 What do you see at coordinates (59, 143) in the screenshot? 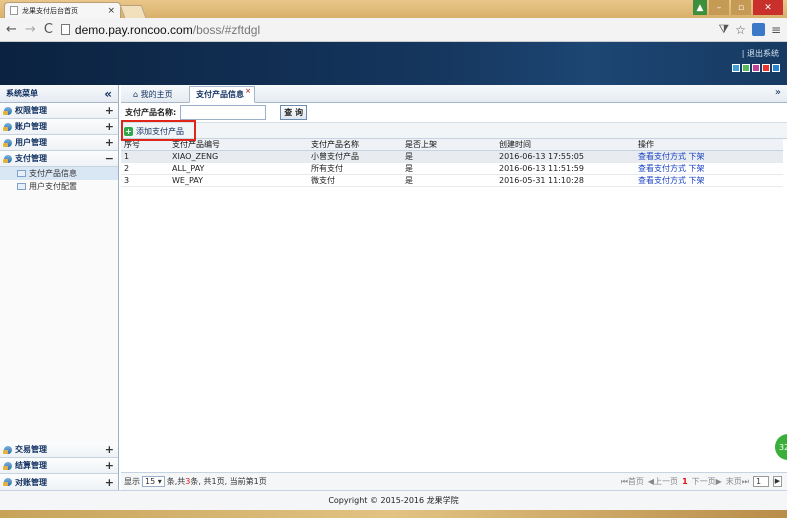
I see `menu-group-users: 用户管理 +` at bounding box center [59, 143].